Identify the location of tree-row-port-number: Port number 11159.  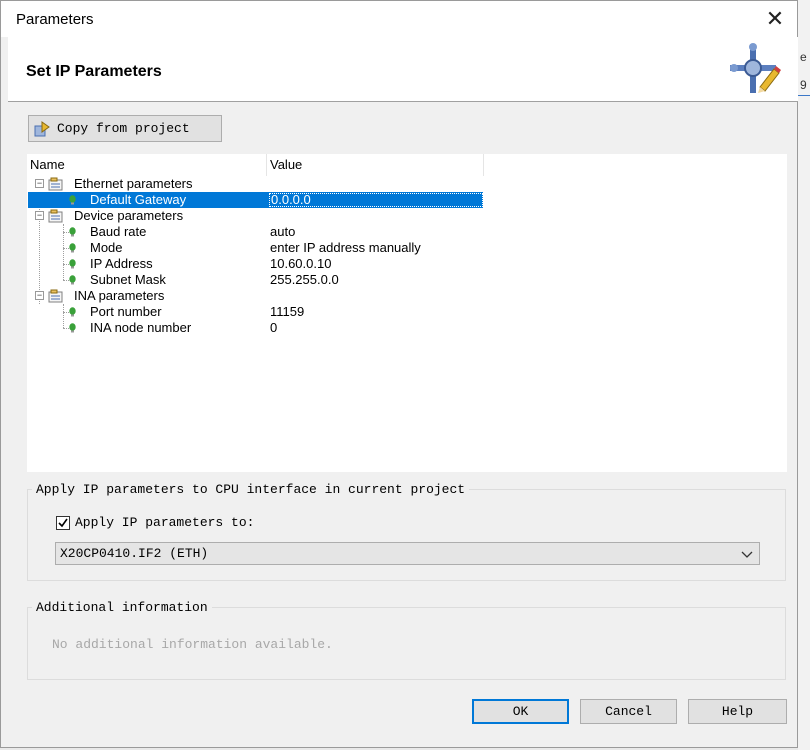
(407, 312).